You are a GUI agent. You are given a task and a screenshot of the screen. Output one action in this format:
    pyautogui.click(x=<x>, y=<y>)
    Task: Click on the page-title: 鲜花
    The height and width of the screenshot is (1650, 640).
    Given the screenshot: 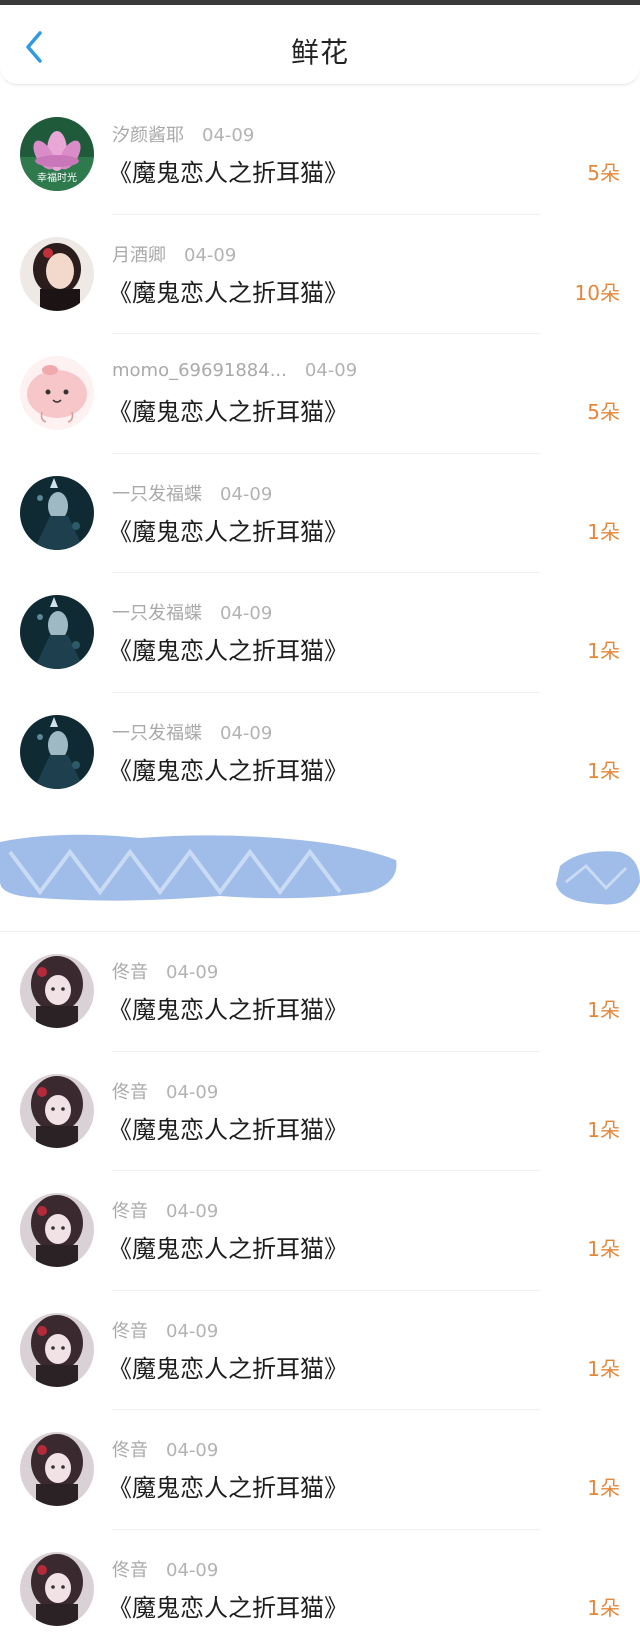 What is the action you would take?
    pyautogui.click(x=319, y=52)
    